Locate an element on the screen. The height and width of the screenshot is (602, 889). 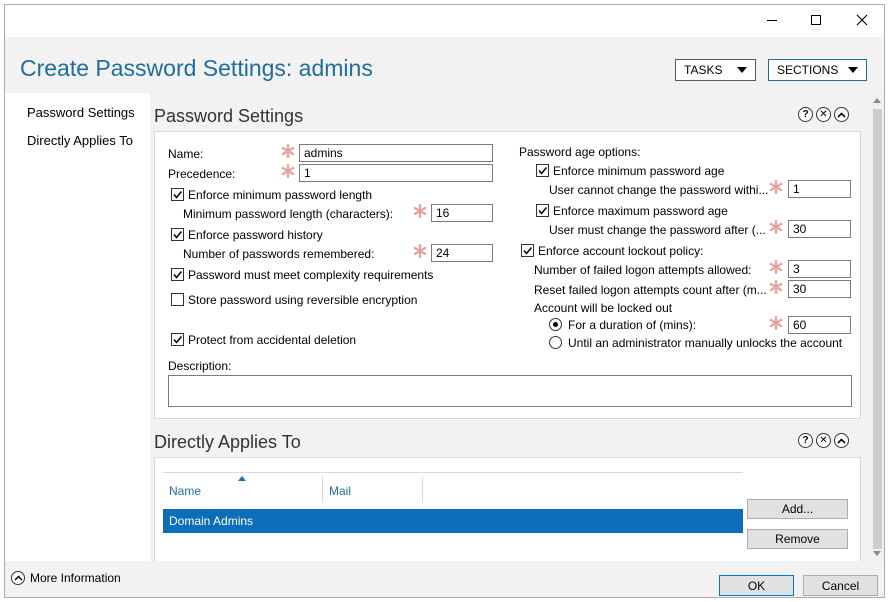
sections-button: SECTIONS is located at coordinates (817, 70).